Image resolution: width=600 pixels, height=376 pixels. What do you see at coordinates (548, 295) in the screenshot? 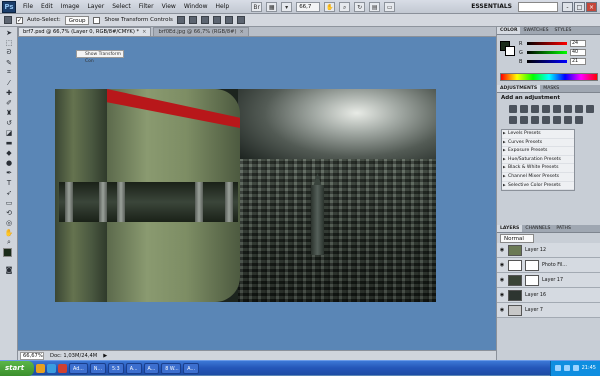
I see `layer-row: ◉ Layer 16` at bounding box center [548, 295].